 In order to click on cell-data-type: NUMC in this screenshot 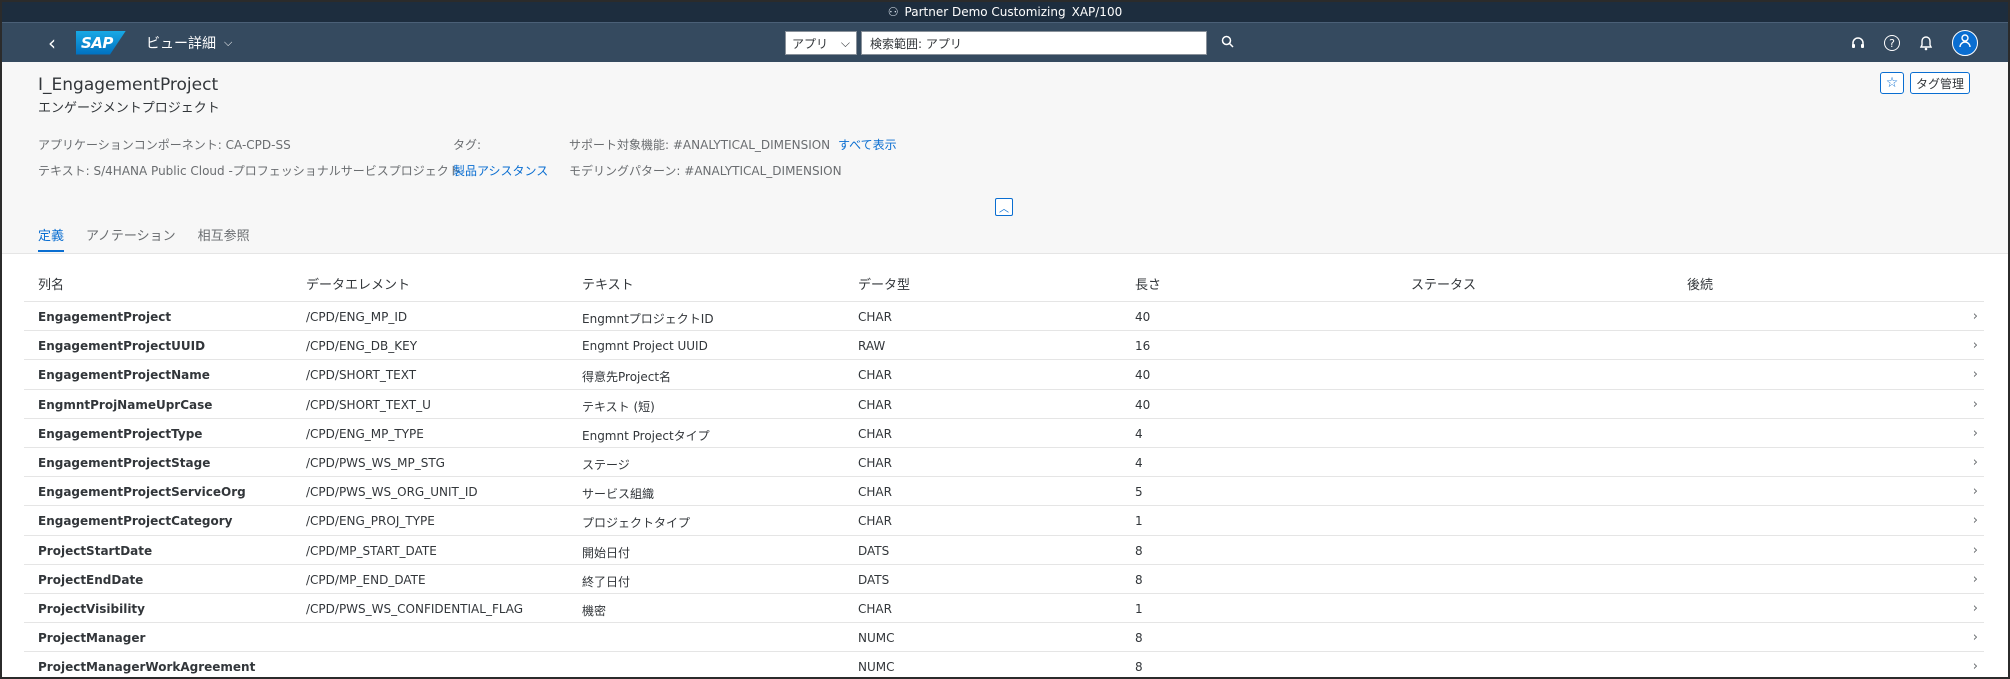, I will do `click(876, 638)`.